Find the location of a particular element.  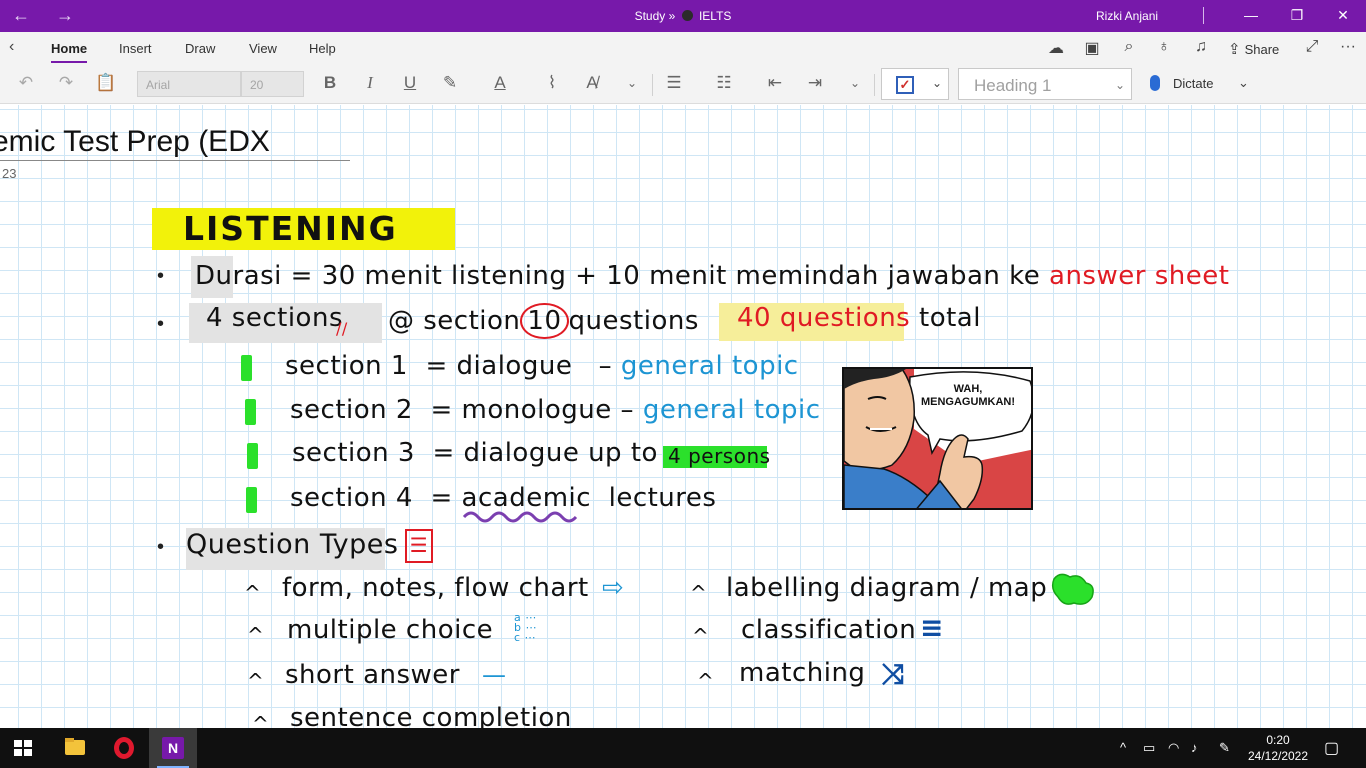

opera-icon is located at coordinates (124, 748).